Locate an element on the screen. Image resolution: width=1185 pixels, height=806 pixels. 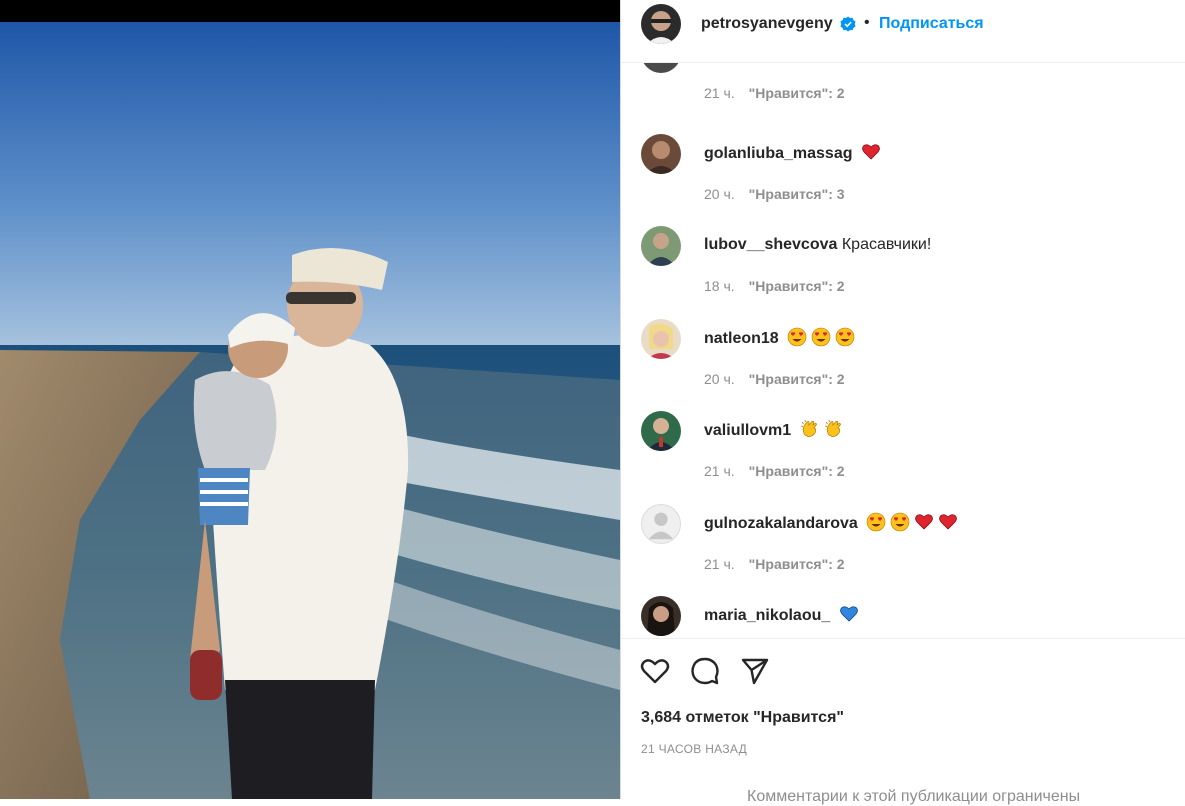
author-username: petrosyanevgeny is located at coordinates (767, 24).